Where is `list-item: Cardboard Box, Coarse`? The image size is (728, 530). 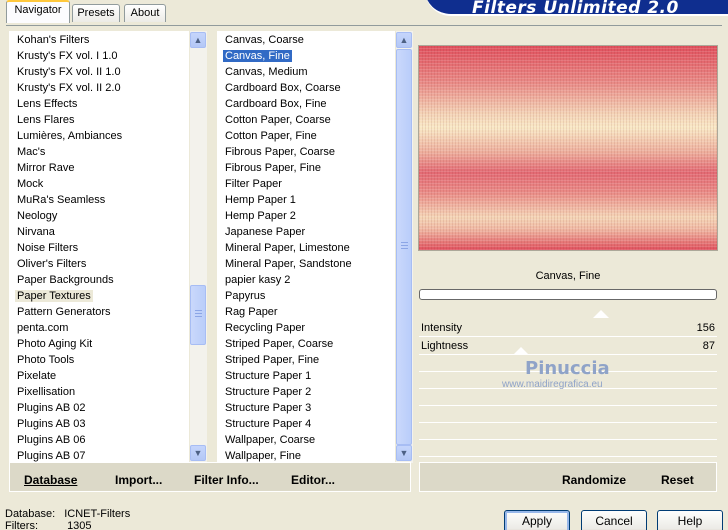
list-item: Cardboard Box, Coarse is located at coordinates (282, 88).